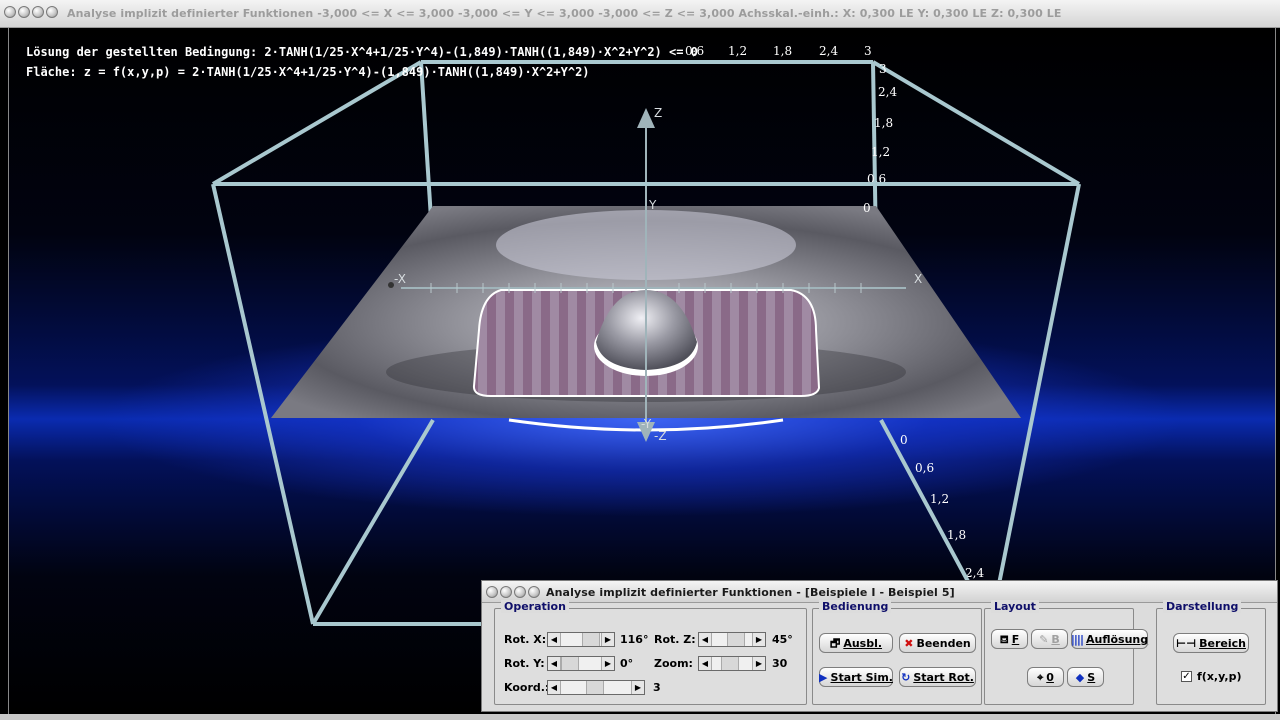 This screenshot has width=1280, height=720. What do you see at coordinates (31, 12) in the screenshot?
I see `window-controls` at bounding box center [31, 12].